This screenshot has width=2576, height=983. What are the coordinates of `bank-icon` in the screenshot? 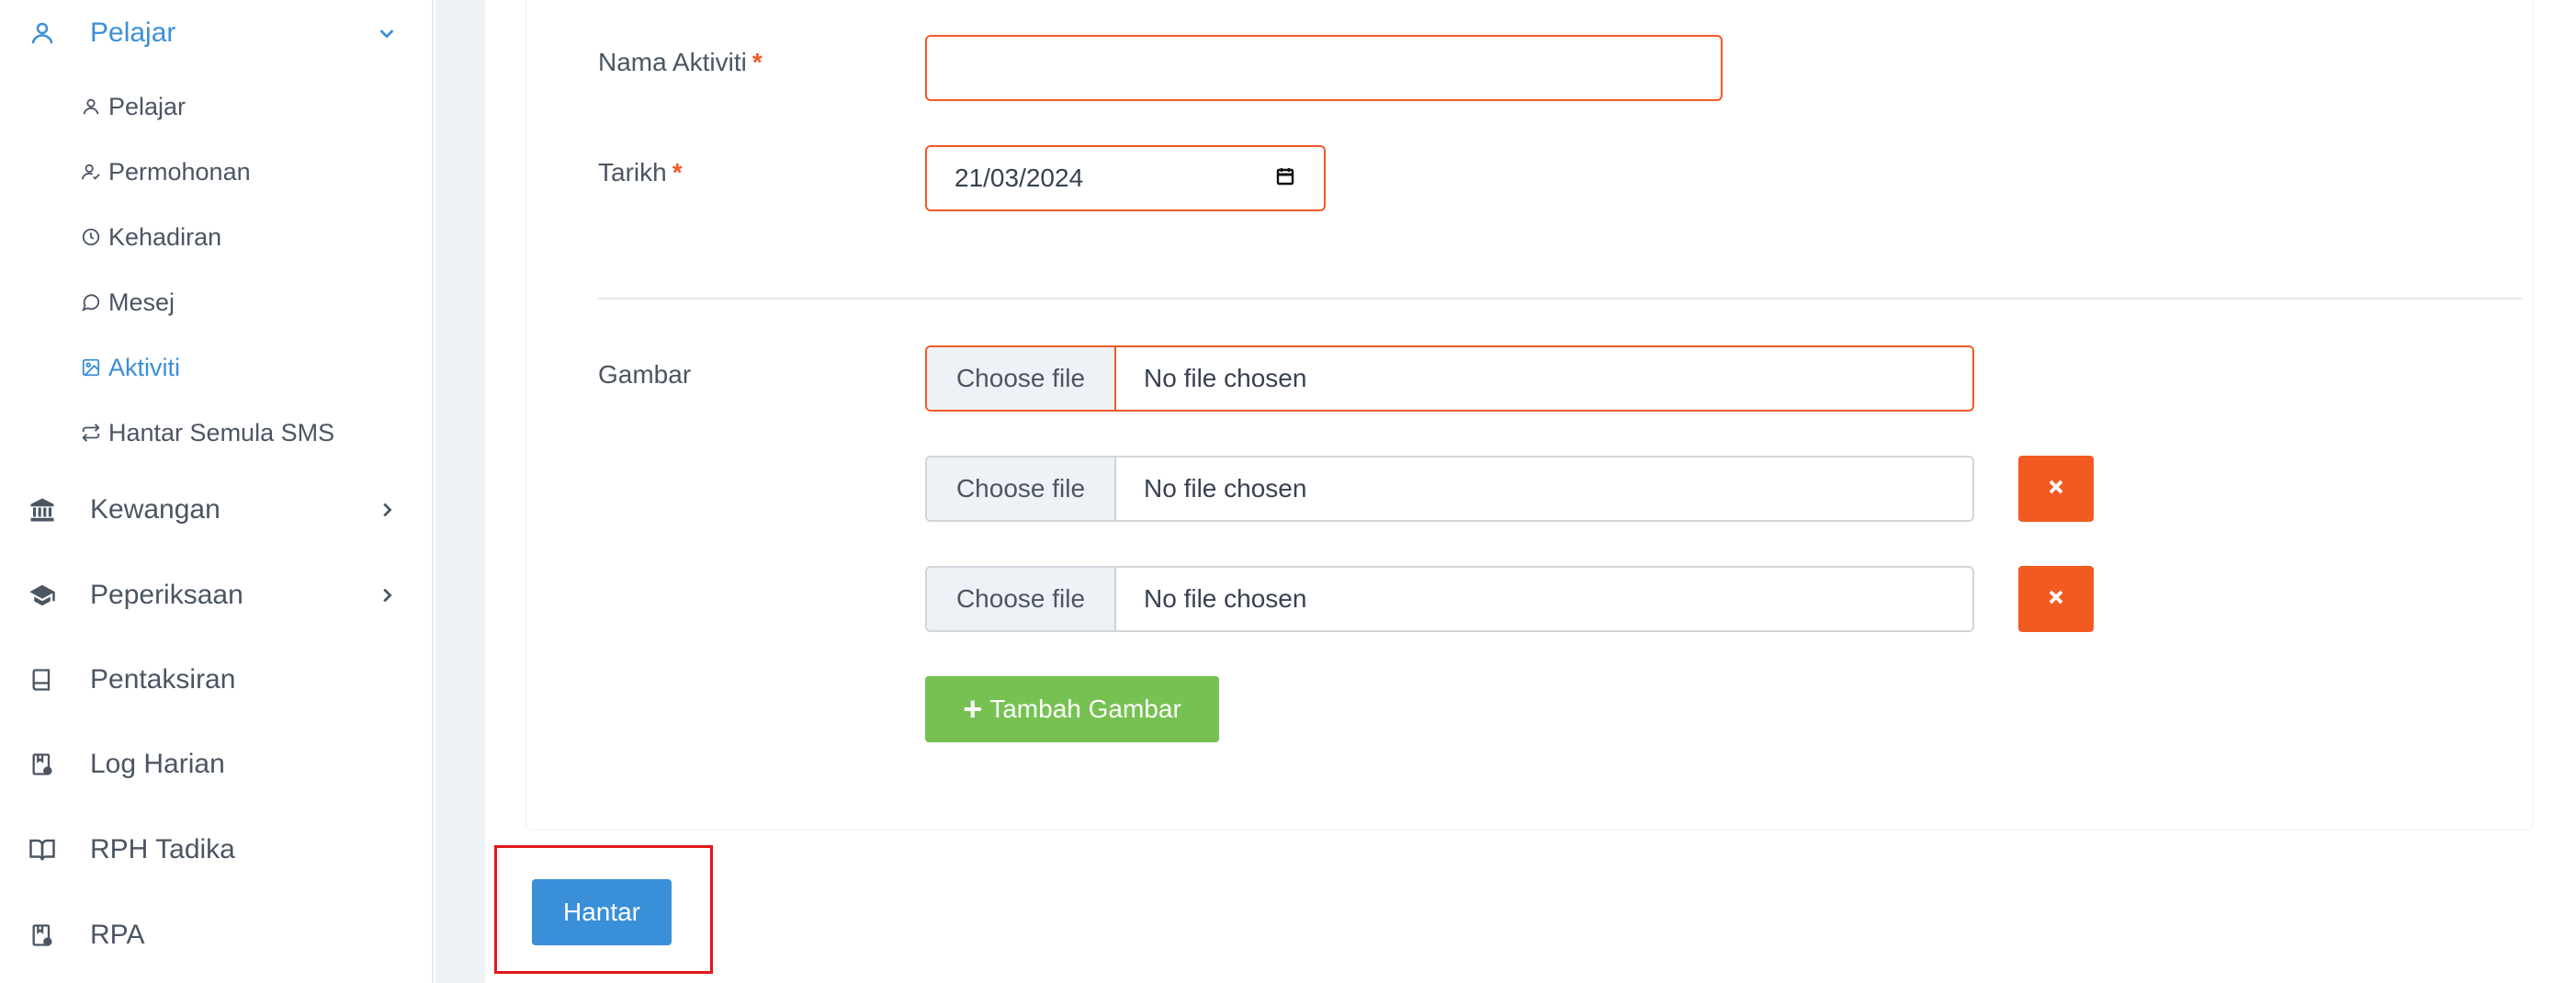 It's located at (42, 509).